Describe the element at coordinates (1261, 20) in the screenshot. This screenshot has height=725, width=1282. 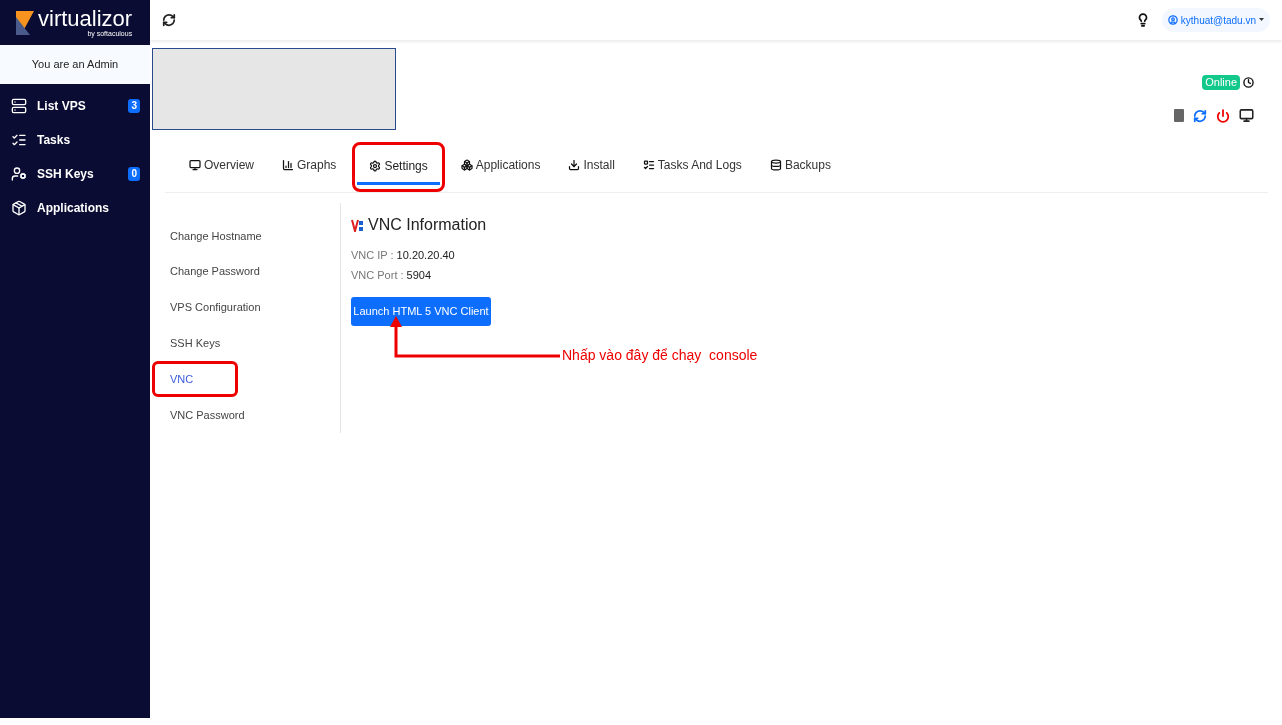
I see `caret-icon` at that location.